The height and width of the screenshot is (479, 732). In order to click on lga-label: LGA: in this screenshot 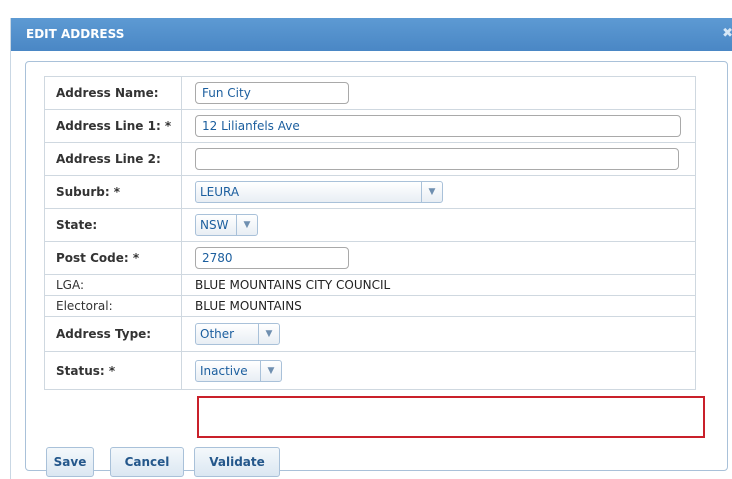, I will do `click(113, 285)`.